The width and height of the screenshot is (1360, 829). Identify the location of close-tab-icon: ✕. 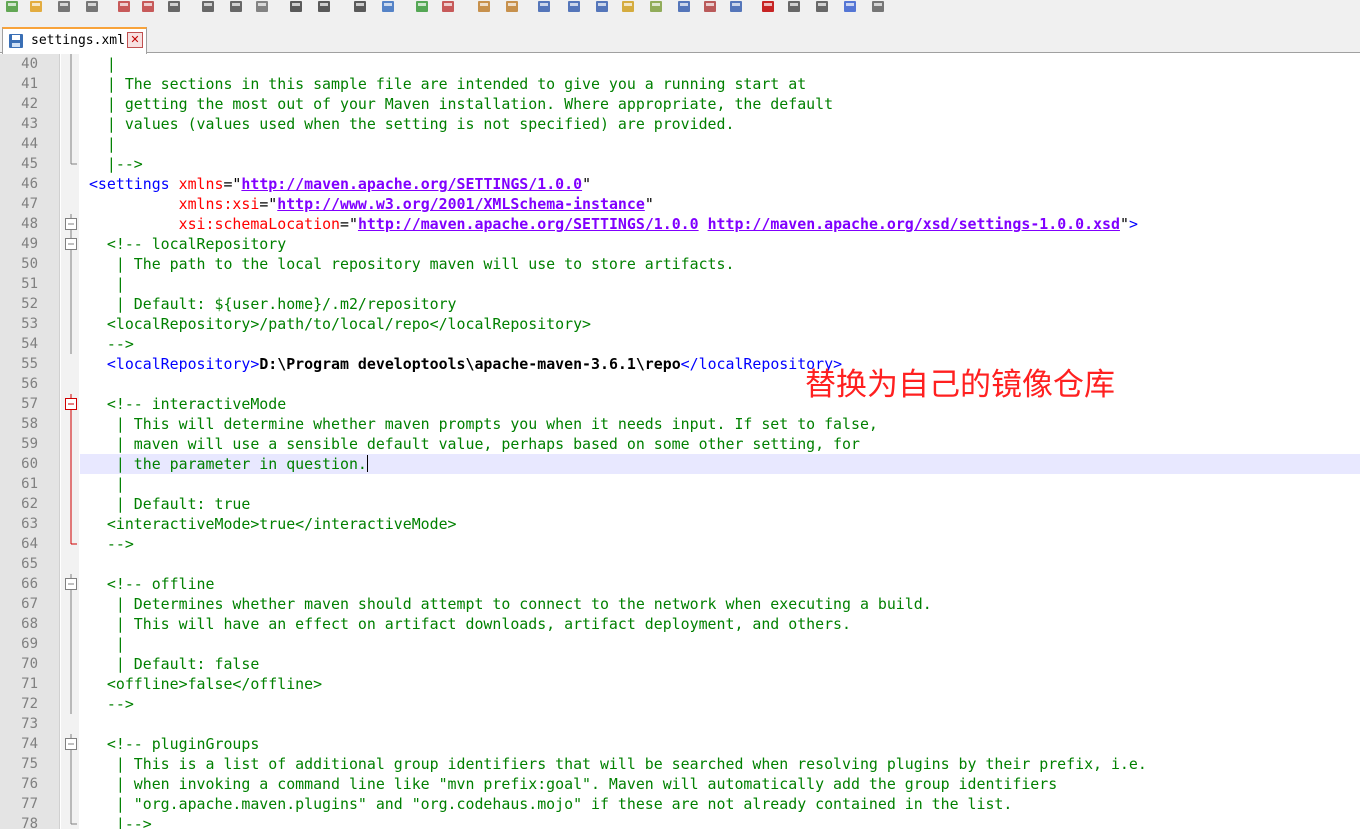
(135, 40).